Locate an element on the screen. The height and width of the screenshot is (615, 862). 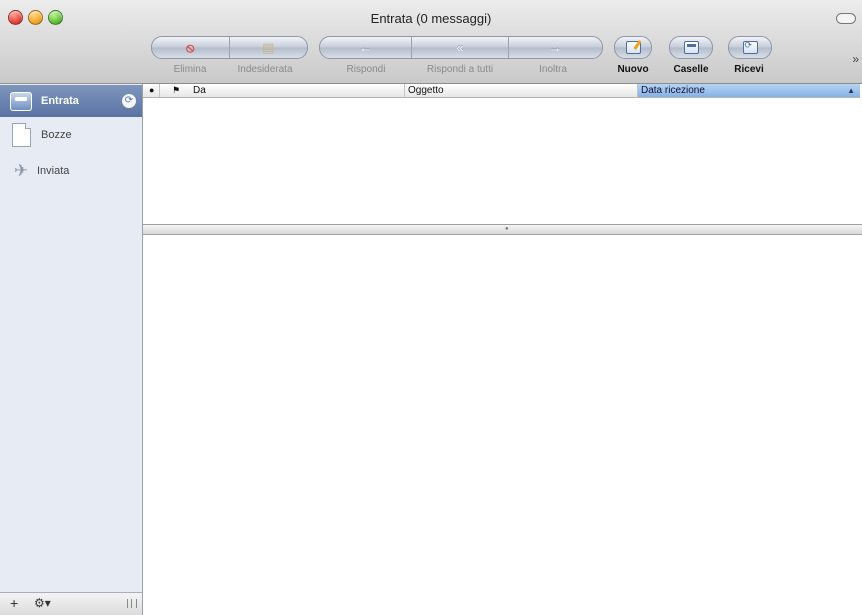
sidebar-item-label: Entrata is located at coordinates (60, 101).